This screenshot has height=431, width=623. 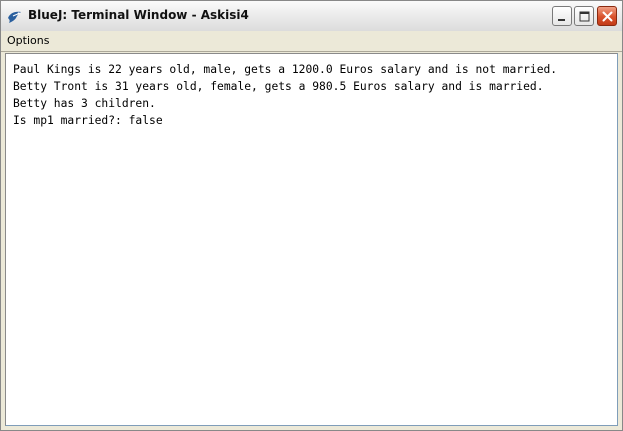 I want to click on menu-bar: Options, so click(x=311, y=41).